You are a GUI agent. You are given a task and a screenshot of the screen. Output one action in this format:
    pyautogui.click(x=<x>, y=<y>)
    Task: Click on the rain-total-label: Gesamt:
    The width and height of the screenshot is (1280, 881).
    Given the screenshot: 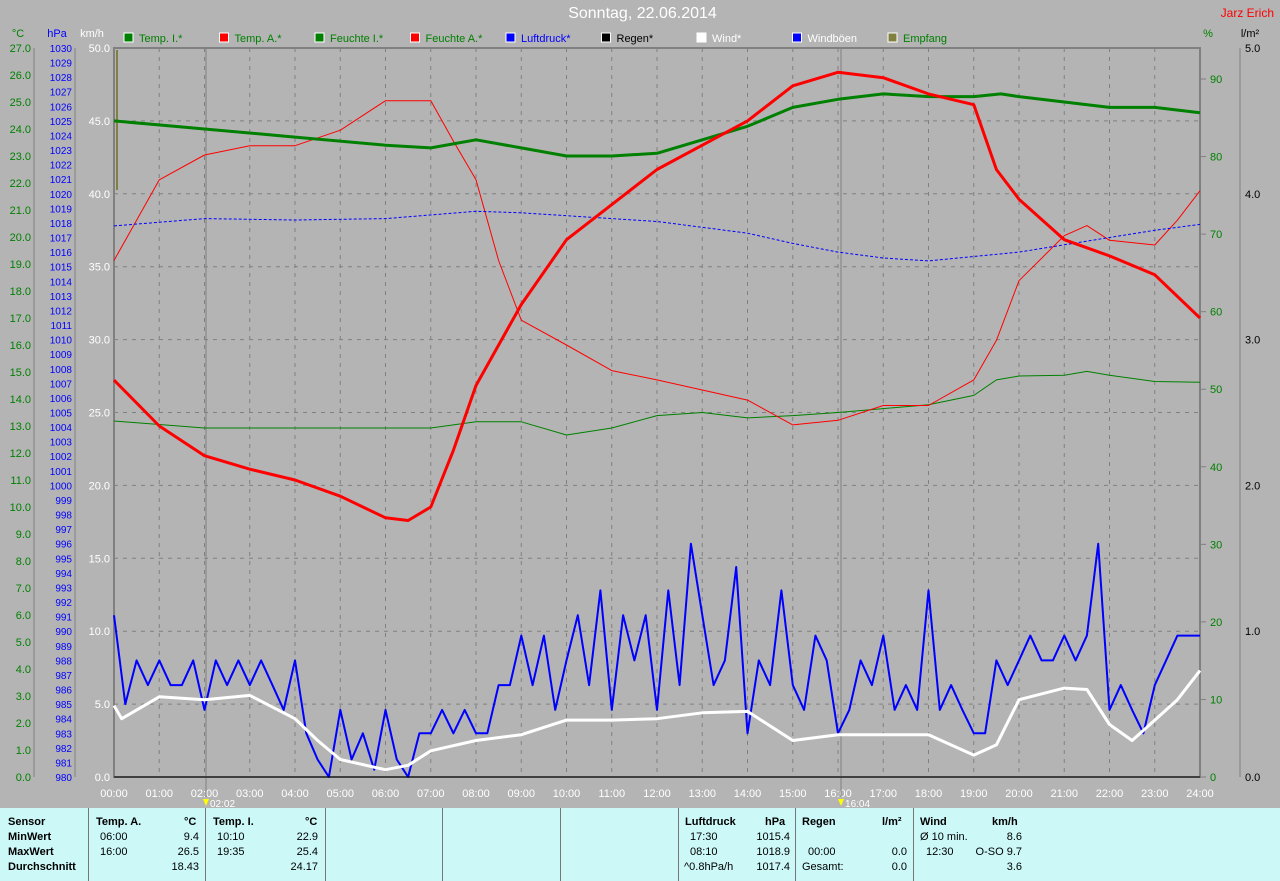 What is the action you would take?
    pyautogui.click(x=823, y=867)
    